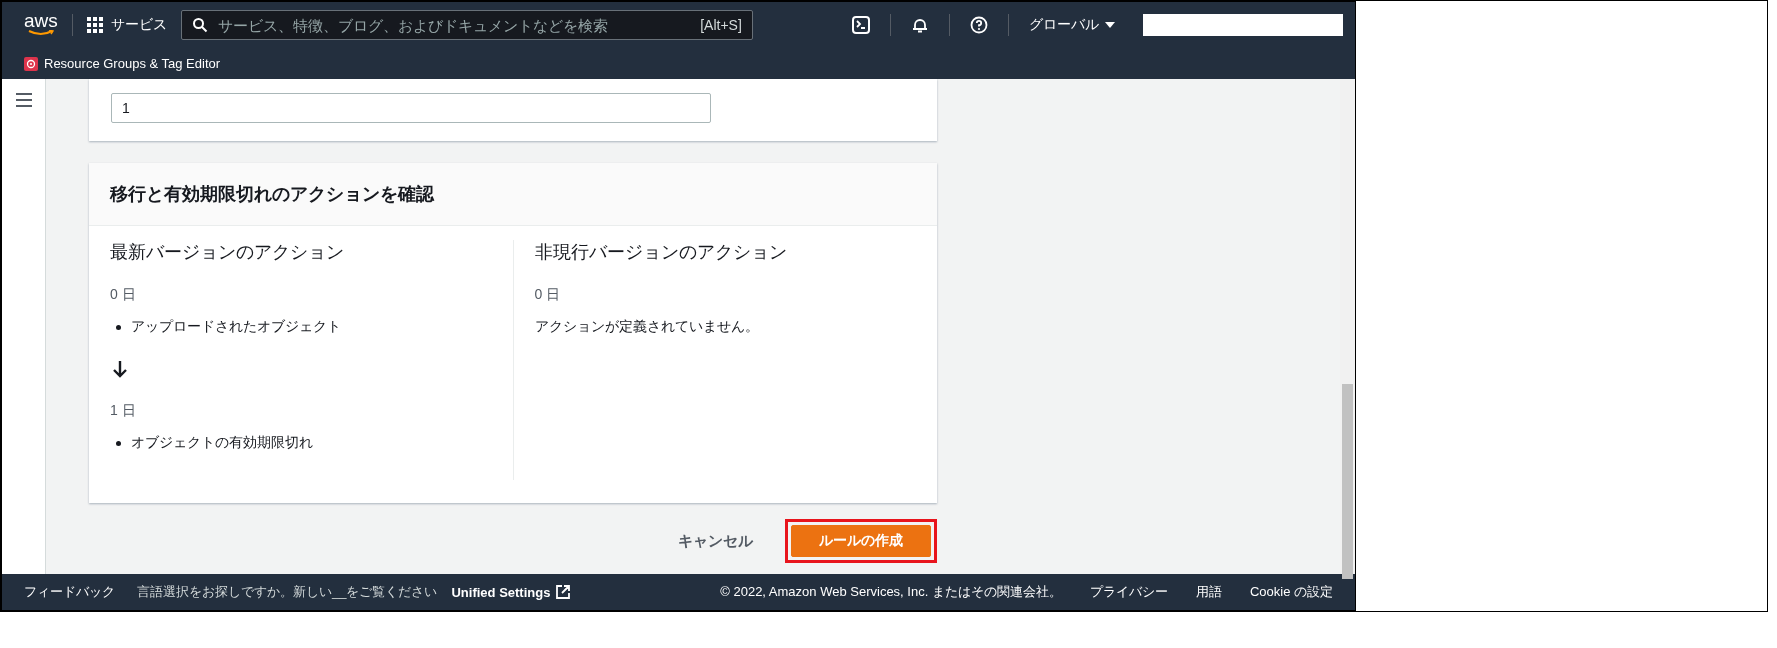 The height and width of the screenshot is (648, 1777). Describe the element at coordinates (123, 411) in the screenshot. I see `day-label: 1 日` at that location.